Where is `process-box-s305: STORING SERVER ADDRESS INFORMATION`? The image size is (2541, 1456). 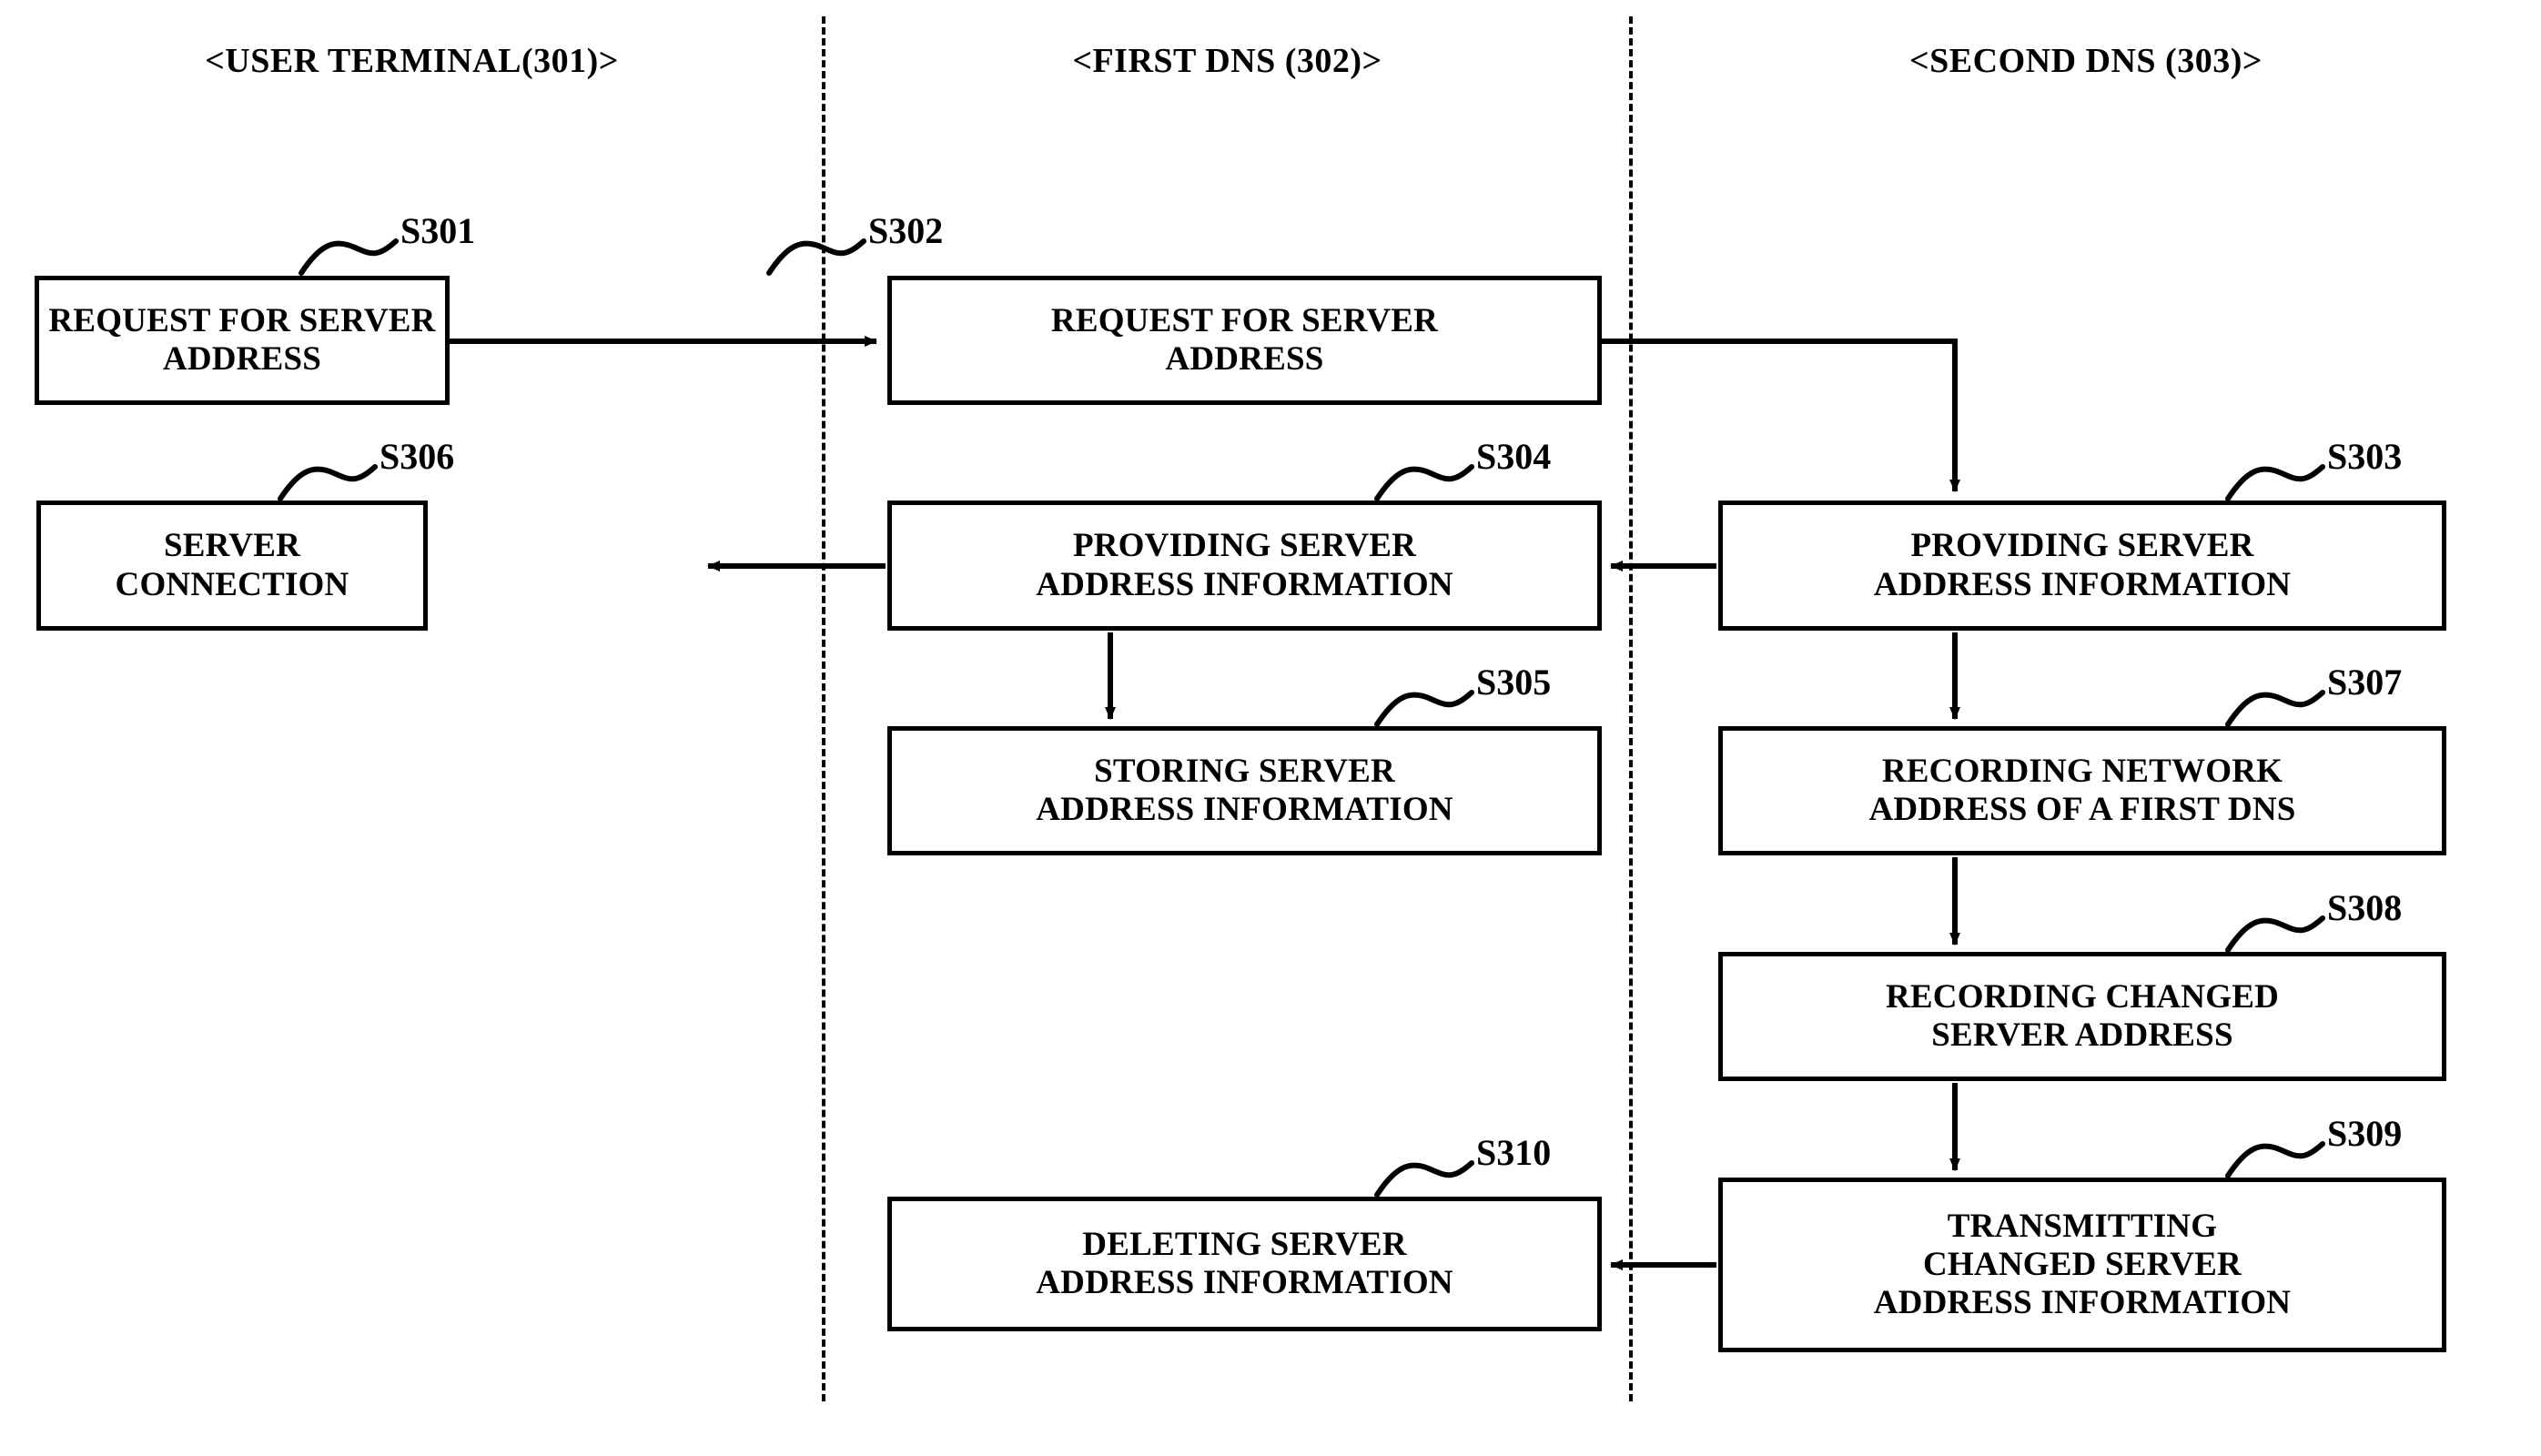 process-box-s305: STORING SERVER ADDRESS INFORMATION is located at coordinates (1244, 791).